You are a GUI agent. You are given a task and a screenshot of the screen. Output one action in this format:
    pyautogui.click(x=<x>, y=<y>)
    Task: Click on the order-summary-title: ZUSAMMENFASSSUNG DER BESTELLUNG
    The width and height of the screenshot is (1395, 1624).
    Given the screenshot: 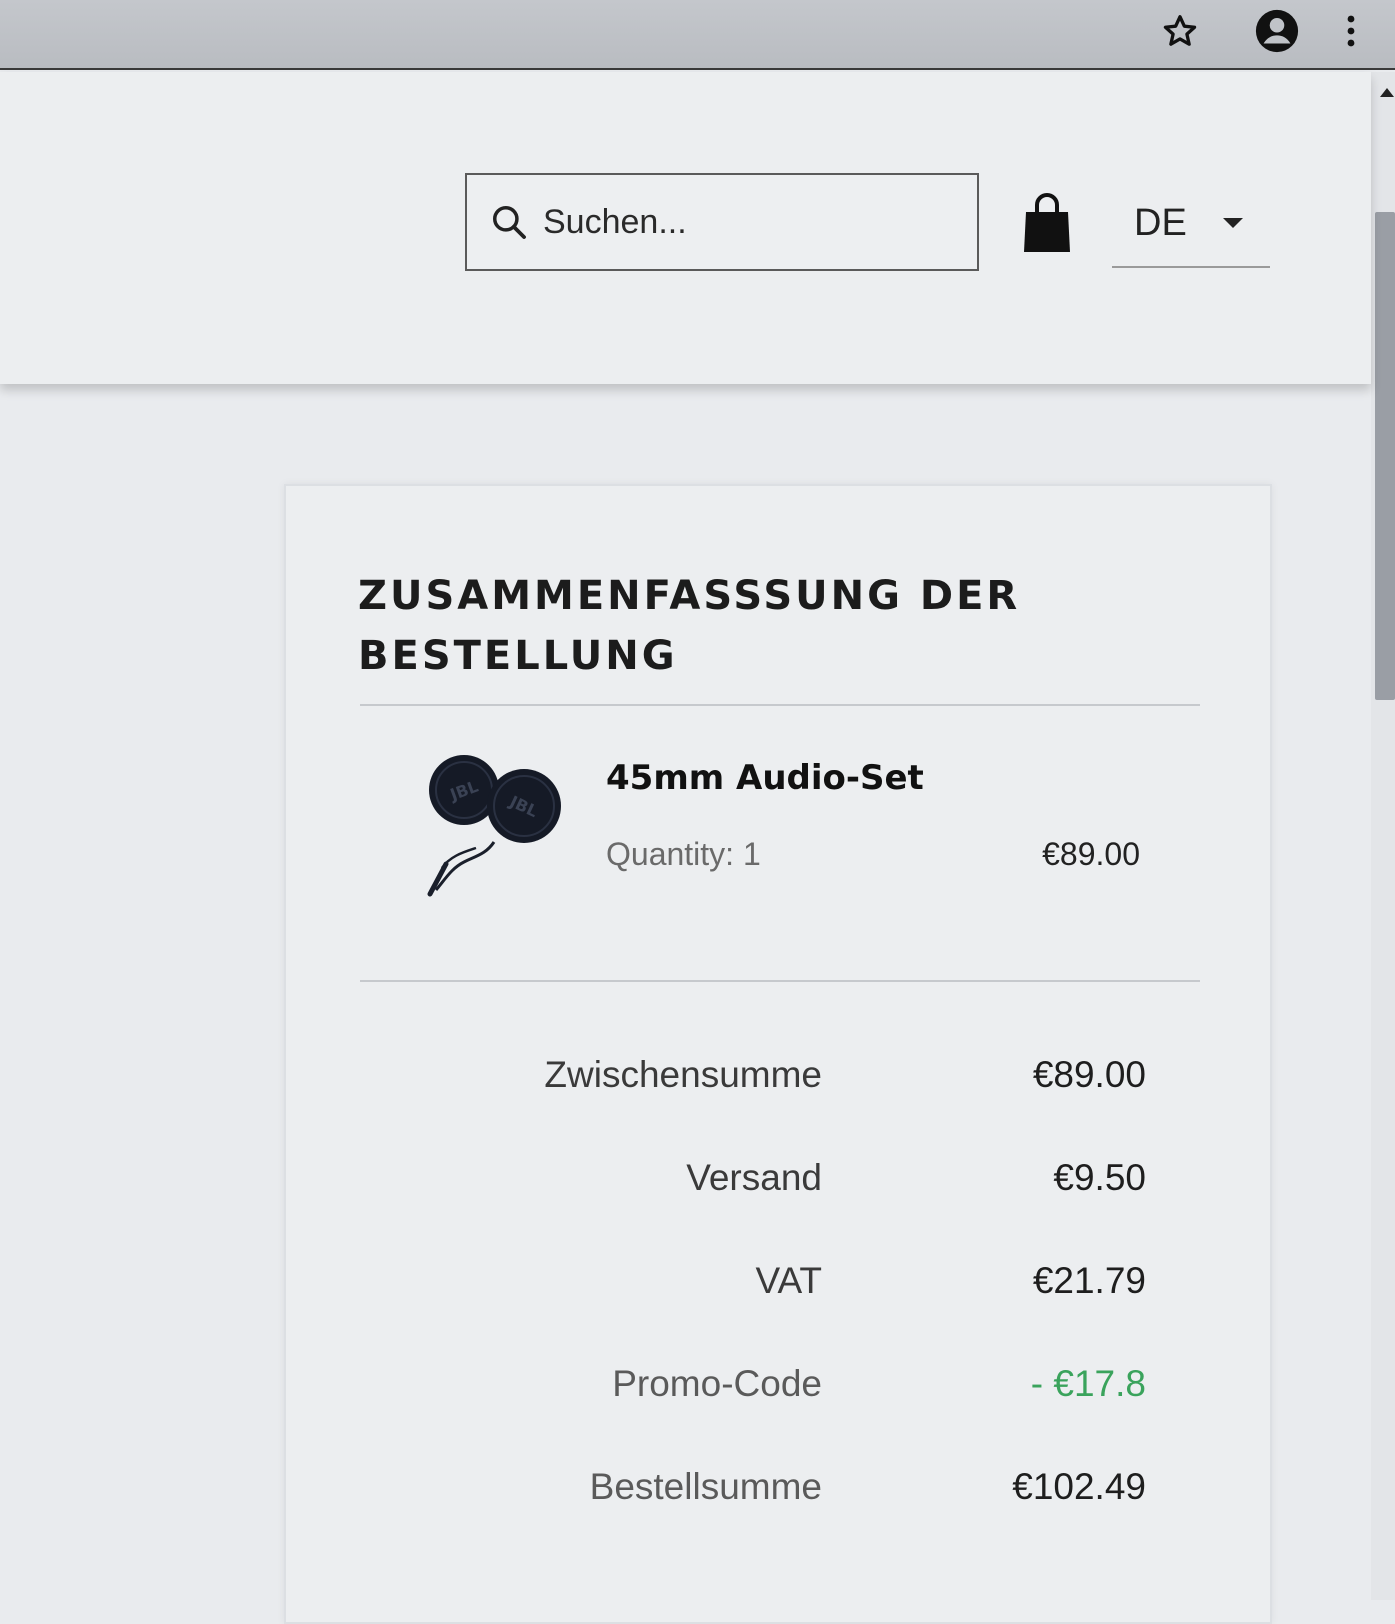 What is the action you would take?
    pyautogui.click(x=689, y=626)
    